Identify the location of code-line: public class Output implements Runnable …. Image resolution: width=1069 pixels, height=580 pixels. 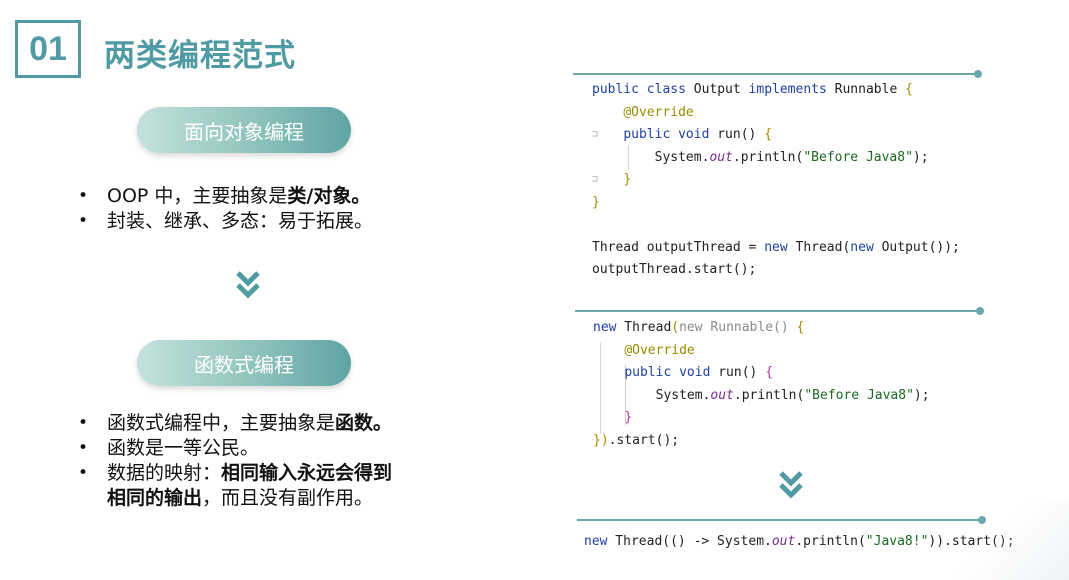
(752, 89).